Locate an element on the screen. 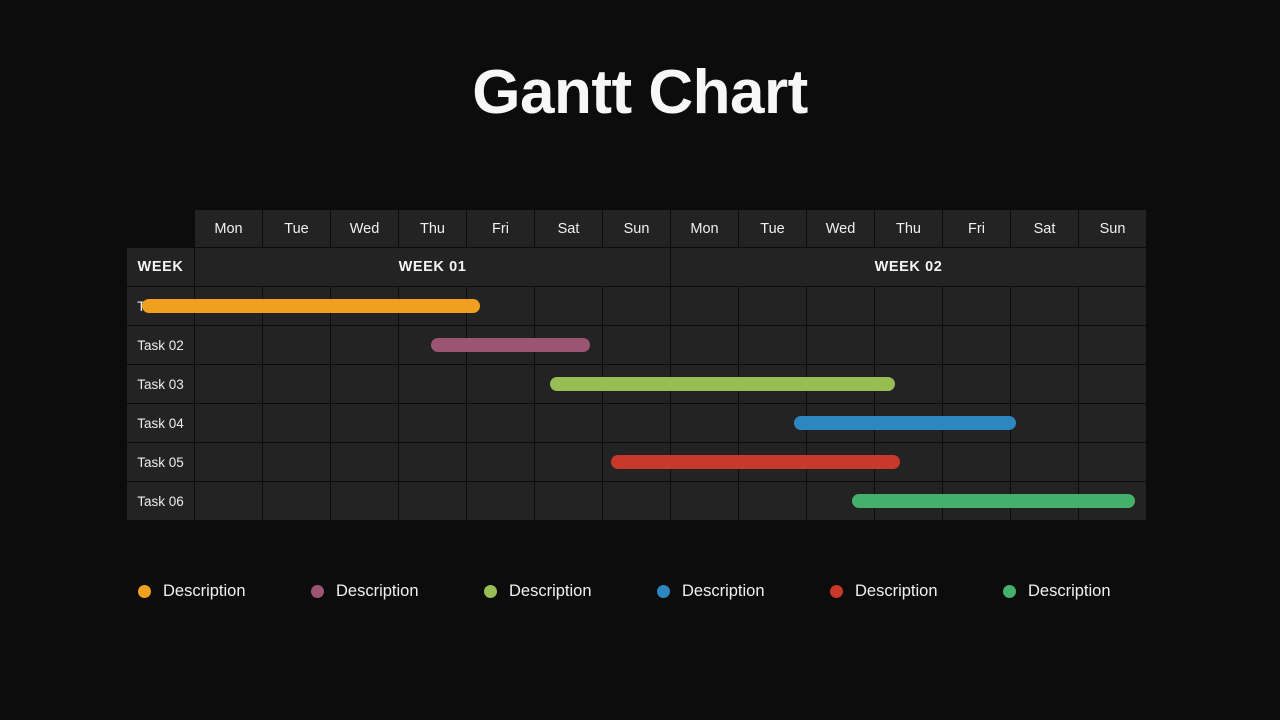 The height and width of the screenshot is (720, 1280). week-row: WEEK WEEK 01 WEEK 02 is located at coordinates (636, 267).